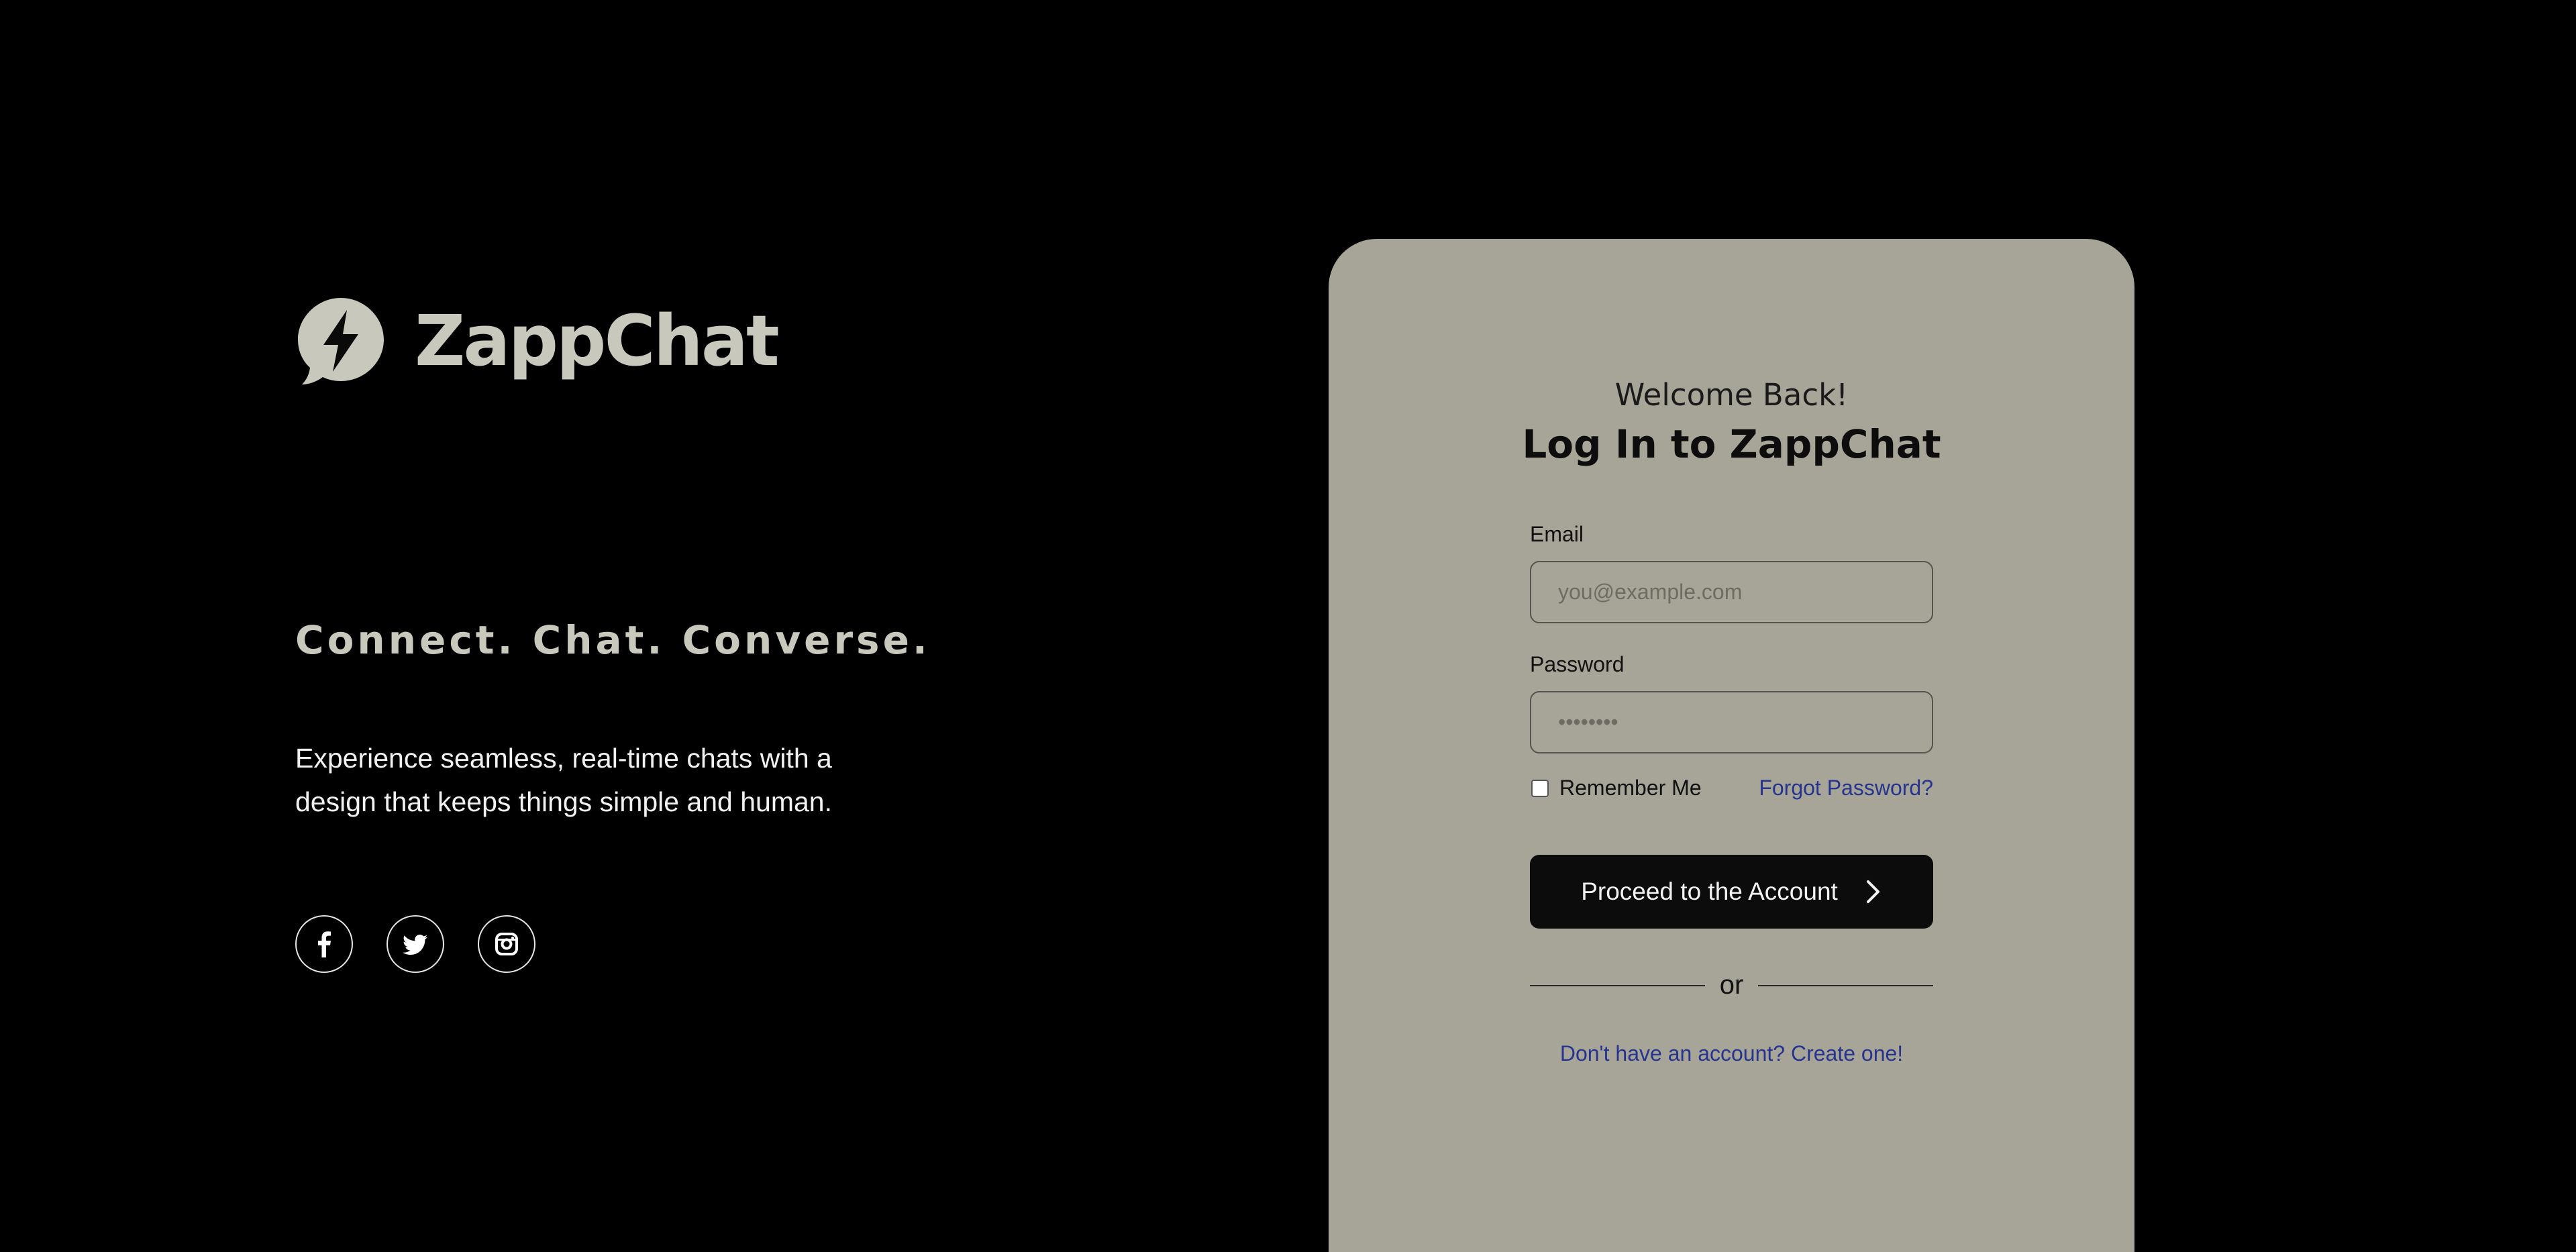 This screenshot has height=1252, width=2576. Describe the element at coordinates (1846, 788) in the screenshot. I see `forgot-password-link: Forgot Password?` at that location.